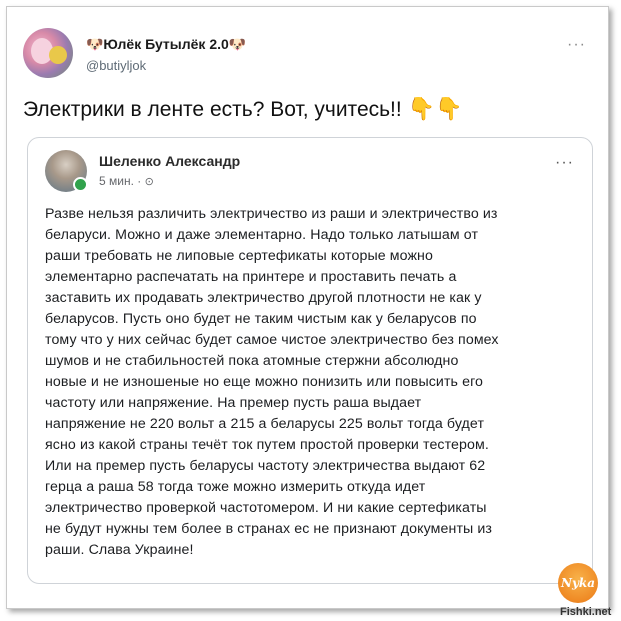 Image resolution: width=621 pixels, height=621 pixels. I want to click on tweet-author-handle: @butiyljok, so click(116, 65).